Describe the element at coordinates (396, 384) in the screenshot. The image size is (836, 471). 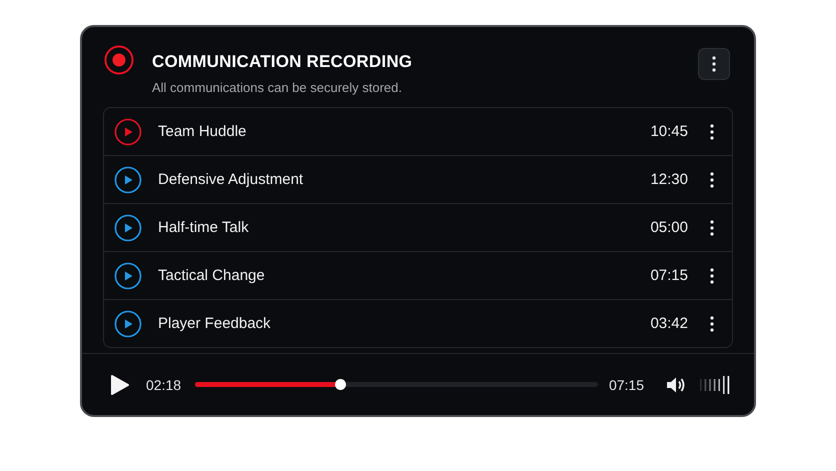
I see `progress-track` at that location.